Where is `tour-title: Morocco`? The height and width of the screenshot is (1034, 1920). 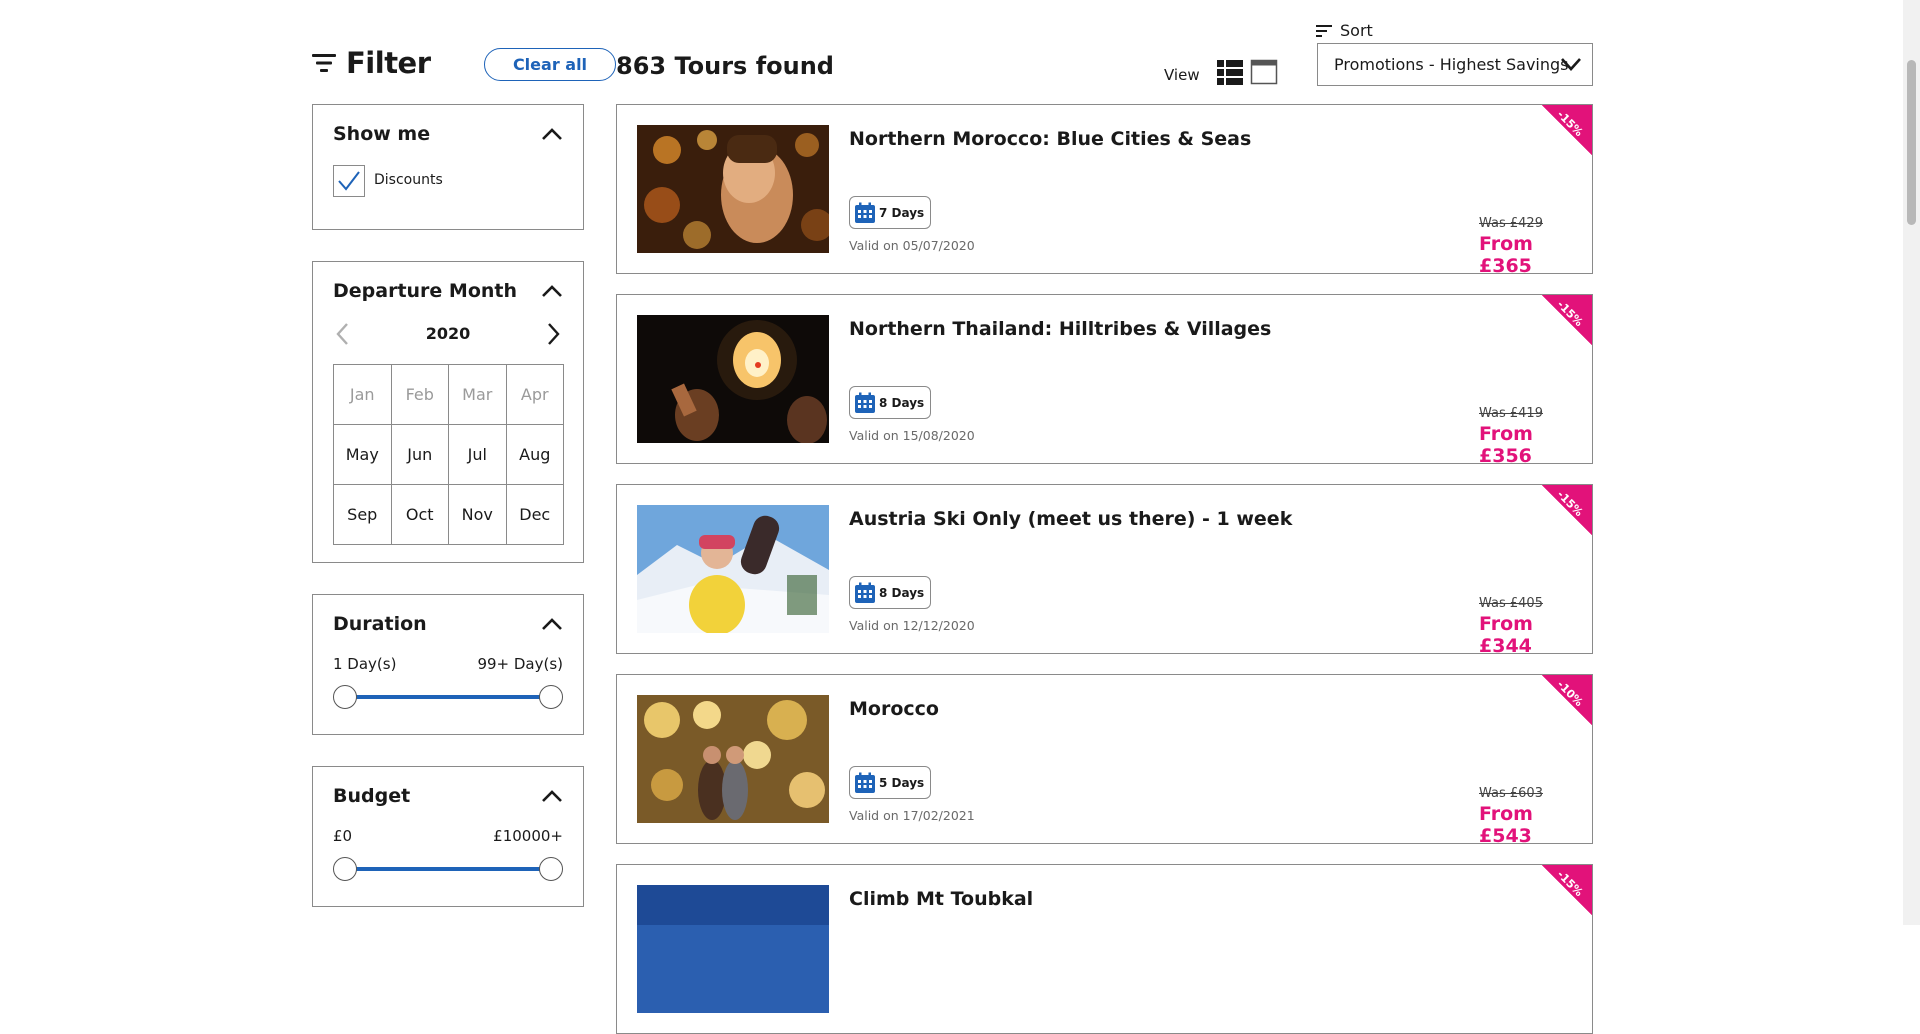
tour-title: Morocco is located at coordinates (894, 709).